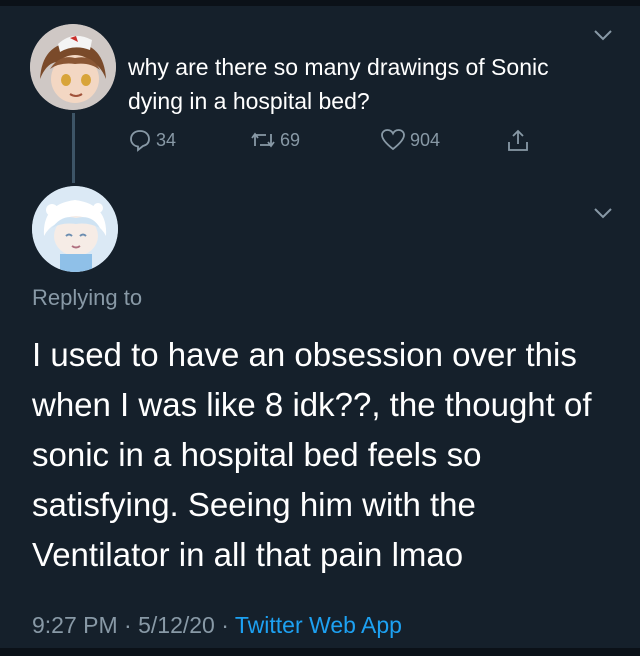 The height and width of the screenshot is (656, 640). Describe the element at coordinates (320, 3) in the screenshot. I see `top-edge` at that location.